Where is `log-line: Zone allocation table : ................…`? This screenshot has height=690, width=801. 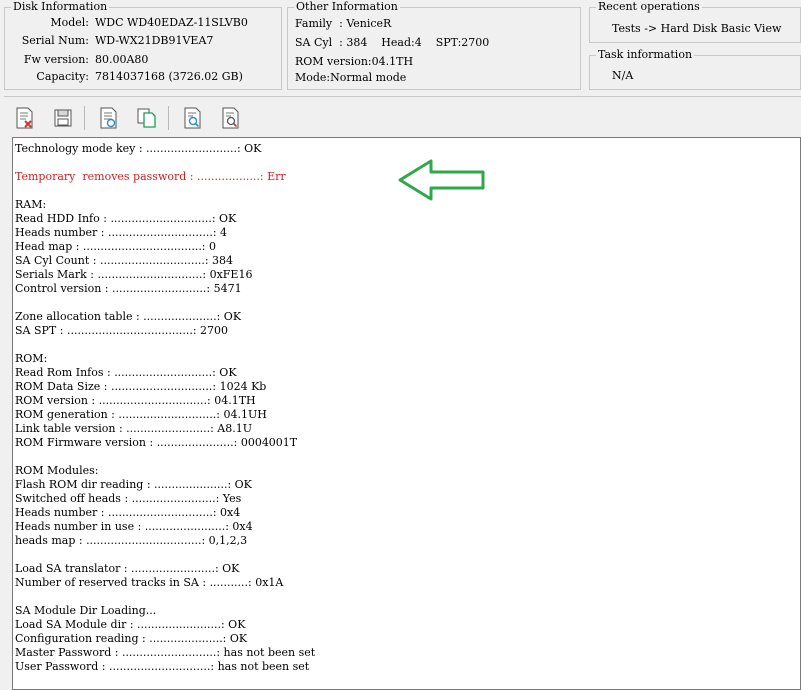
log-line: Zone allocation table : ................… is located at coordinates (128, 316).